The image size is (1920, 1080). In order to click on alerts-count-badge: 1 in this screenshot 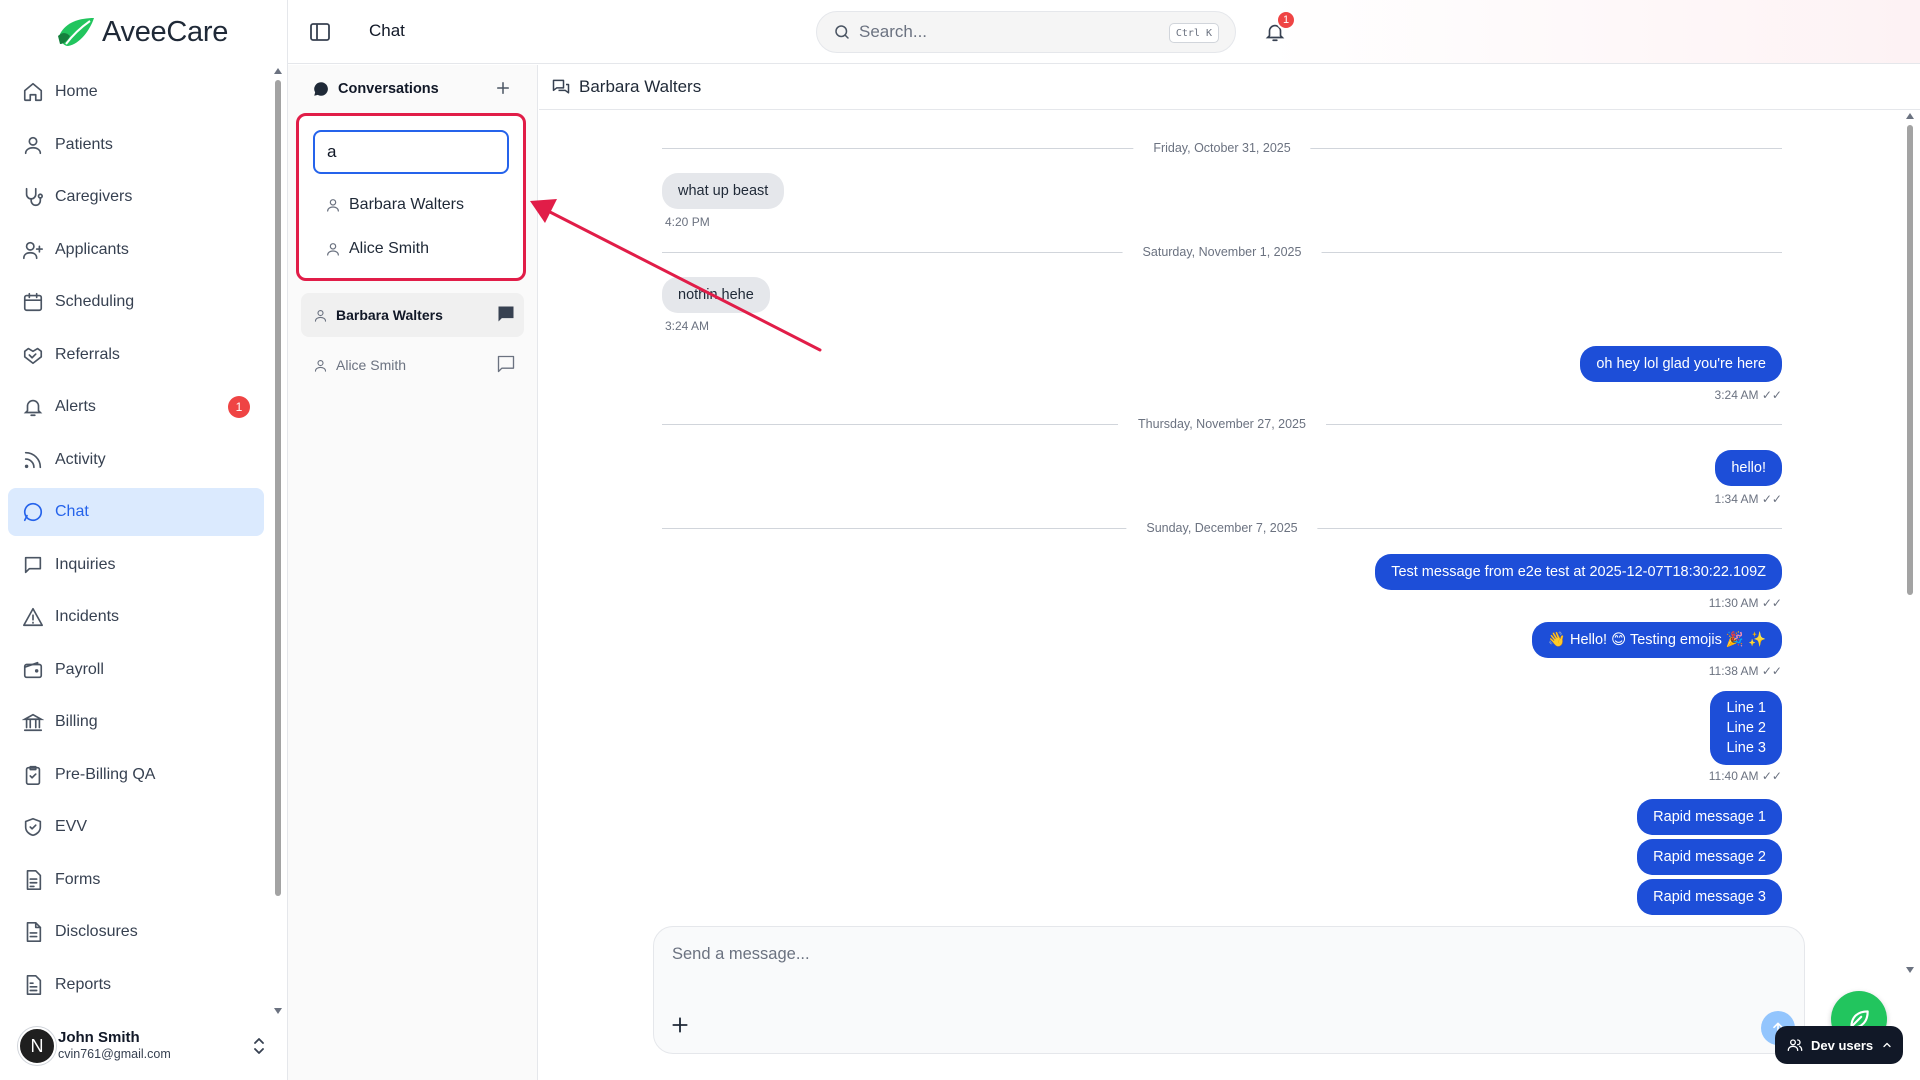, I will do `click(239, 407)`.